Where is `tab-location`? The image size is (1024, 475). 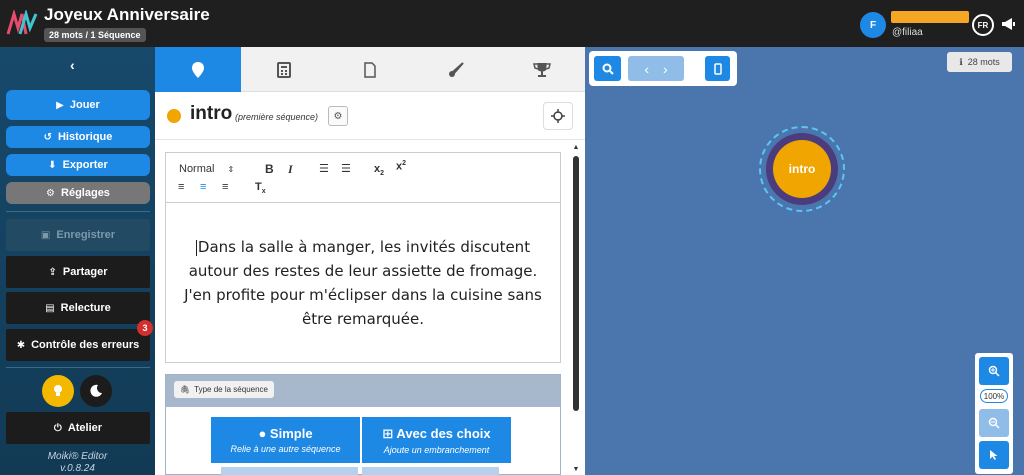
tab-location is located at coordinates (198, 69).